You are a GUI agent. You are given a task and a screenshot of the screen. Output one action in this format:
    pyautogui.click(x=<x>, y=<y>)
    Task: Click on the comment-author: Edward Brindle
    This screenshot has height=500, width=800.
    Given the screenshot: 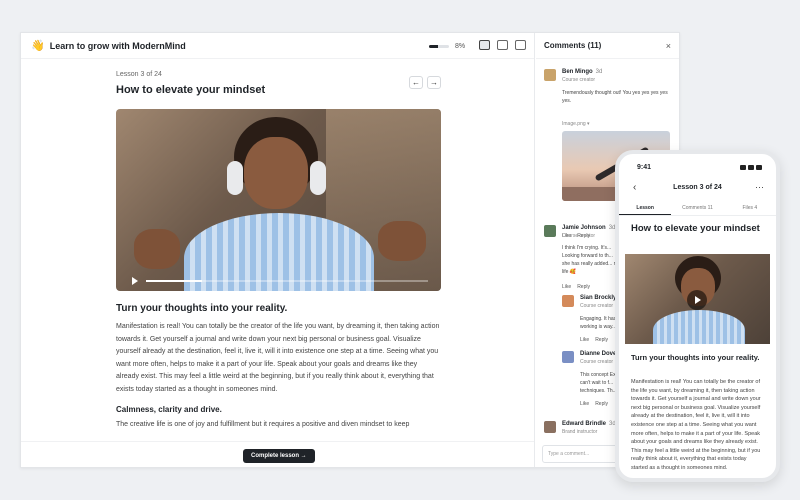 What is the action you would take?
    pyautogui.click(x=584, y=424)
    